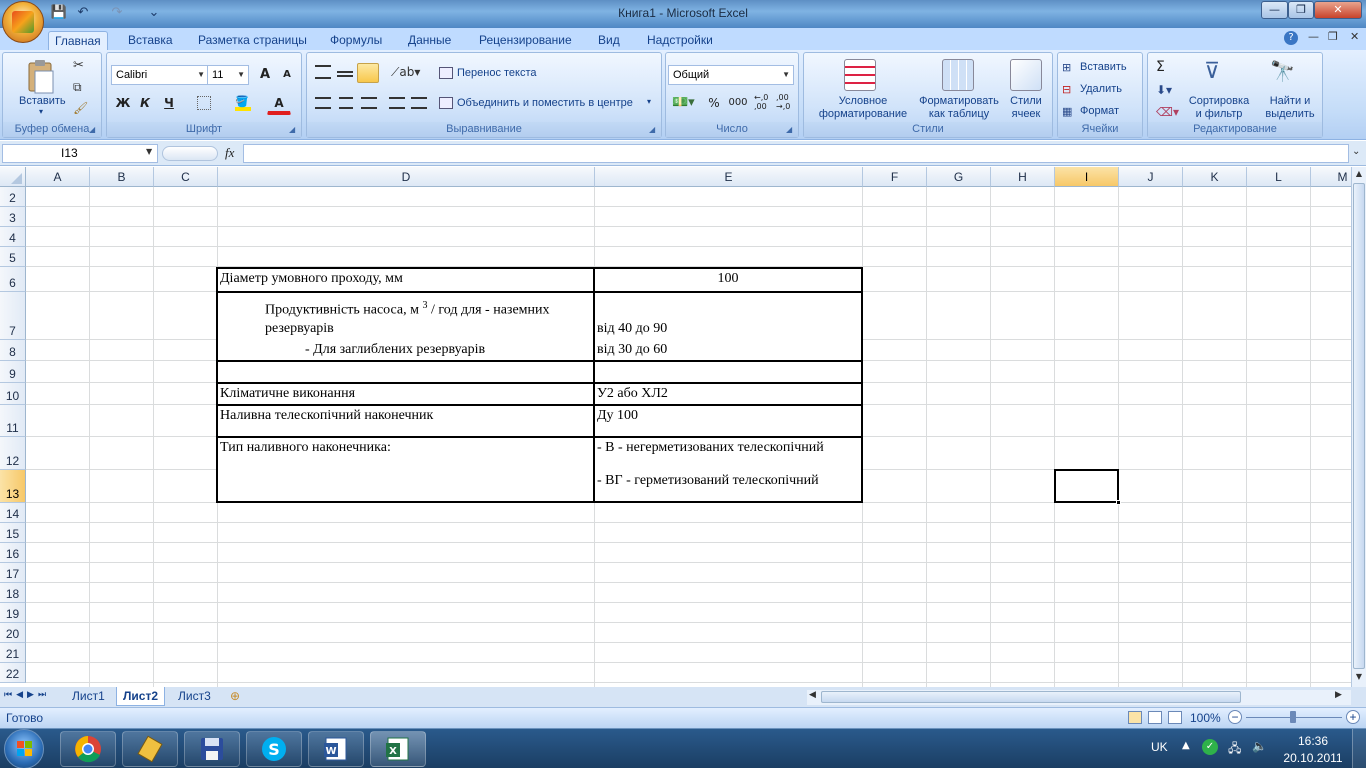 Image resolution: width=1366 pixels, height=768 pixels. Describe the element at coordinates (1279, 177) in the screenshot. I see `column-header-l: L` at that location.